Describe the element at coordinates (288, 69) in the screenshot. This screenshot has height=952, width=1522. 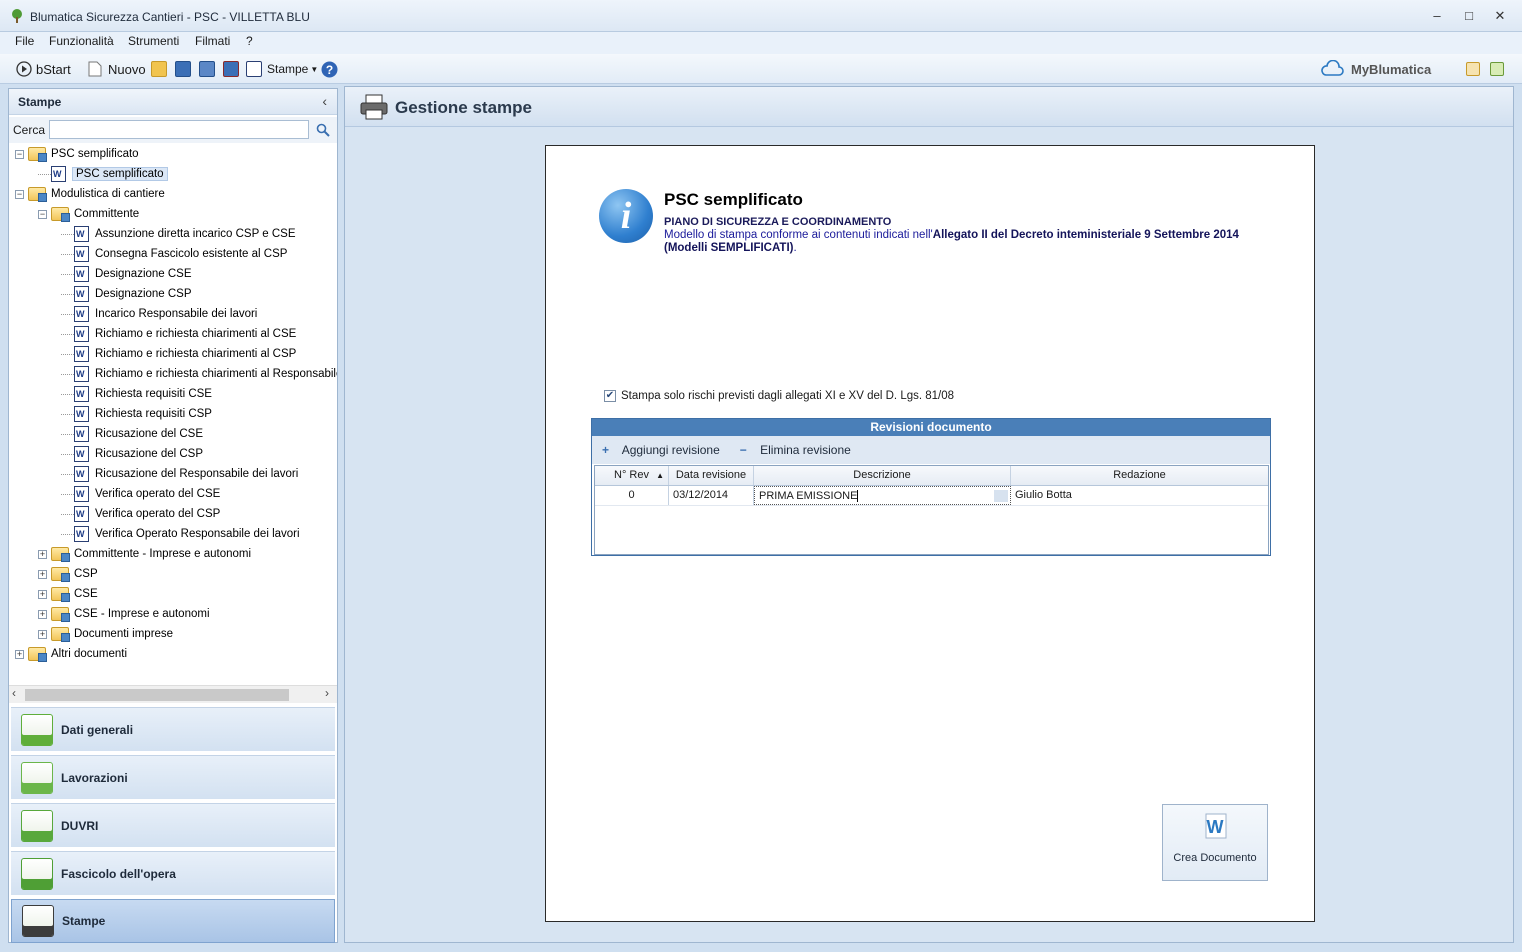
I see `stampe-label: Stampe` at that location.